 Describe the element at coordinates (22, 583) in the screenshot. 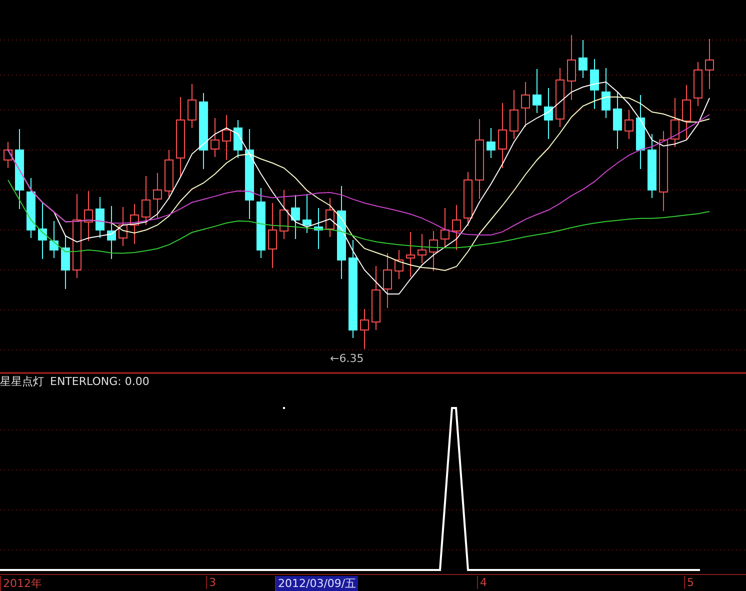

I see `time-axis-label: 2012年` at that location.